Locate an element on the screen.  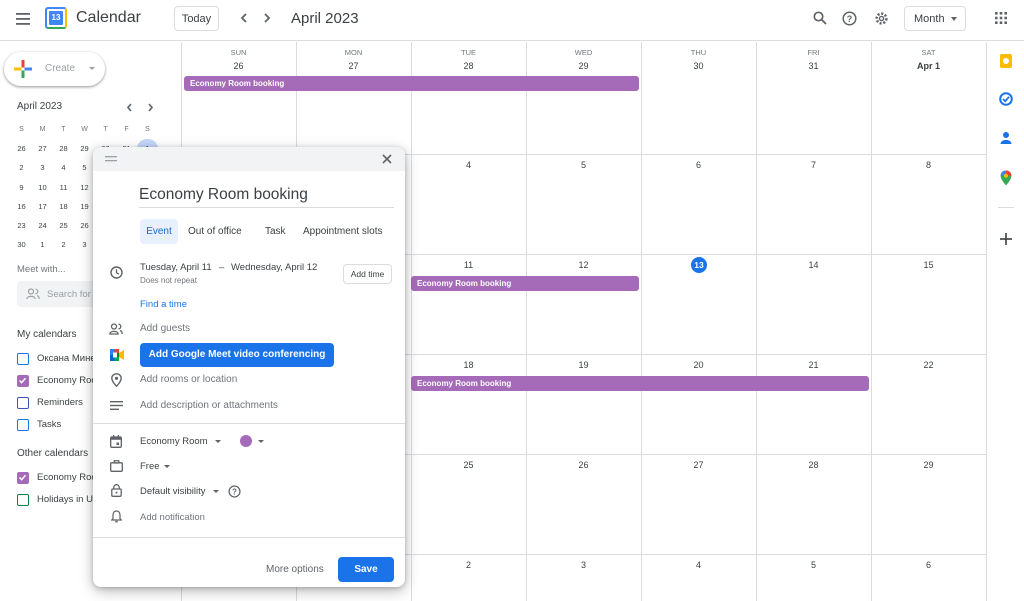
add-time-button: Add time is located at coordinates (367, 274).